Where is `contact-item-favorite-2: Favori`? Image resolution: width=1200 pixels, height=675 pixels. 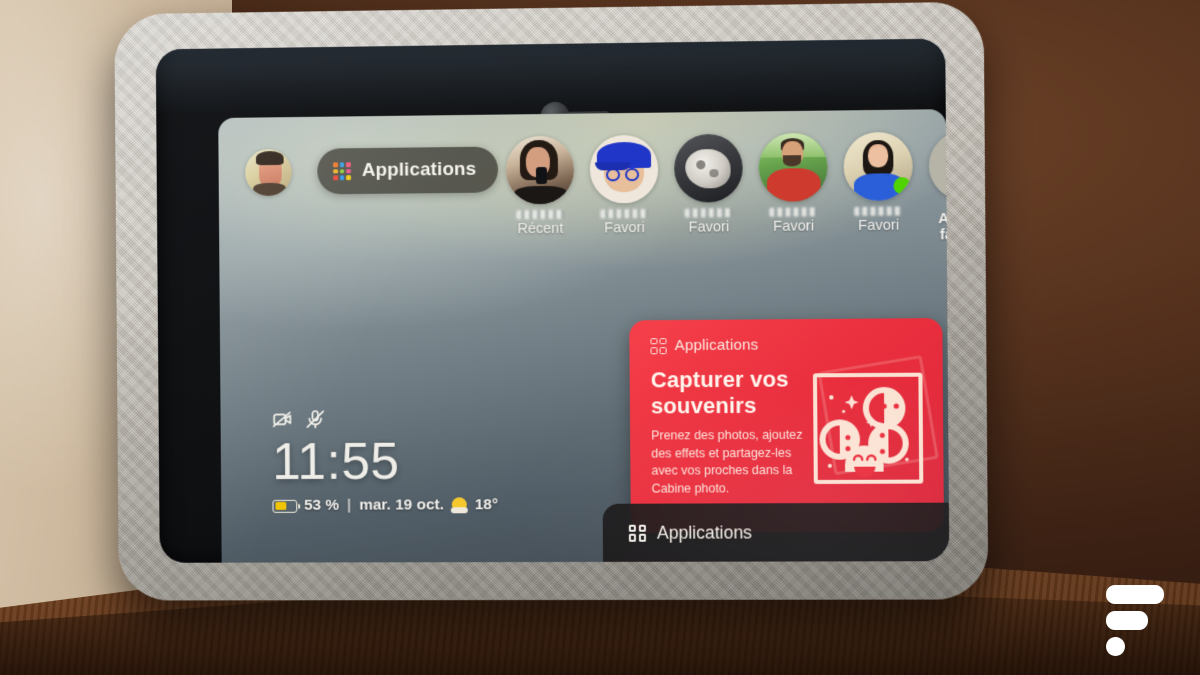 contact-item-favorite-2: Favori is located at coordinates (708, 184).